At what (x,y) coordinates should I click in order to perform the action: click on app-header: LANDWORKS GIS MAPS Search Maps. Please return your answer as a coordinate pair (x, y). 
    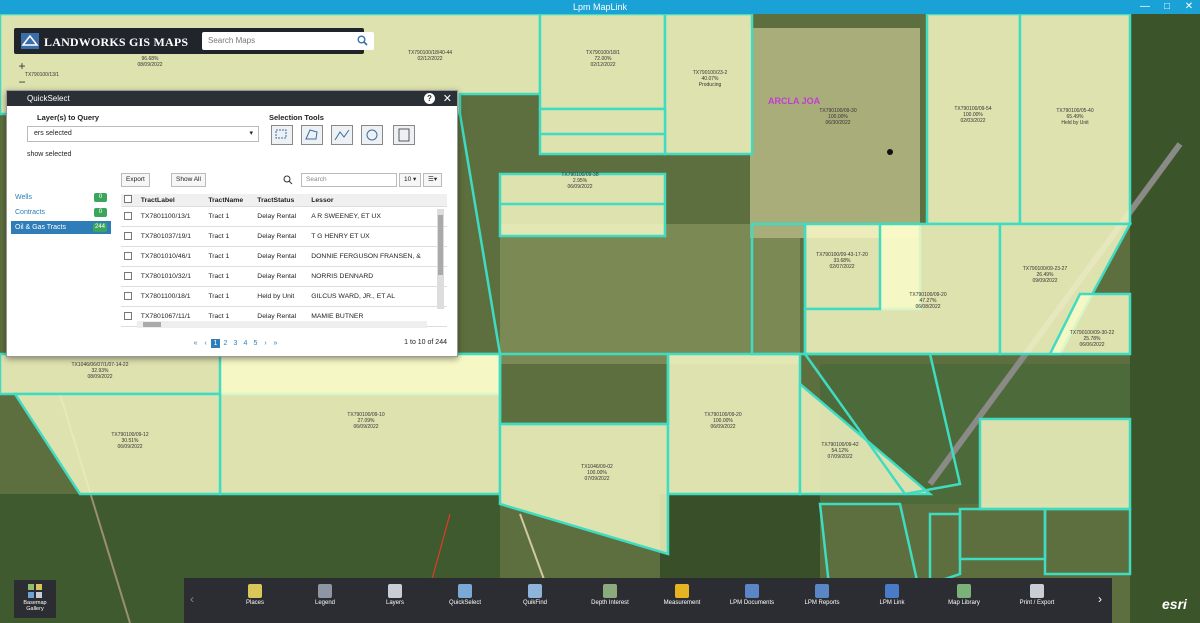
    Looking at the image, I should click on (194, 41).